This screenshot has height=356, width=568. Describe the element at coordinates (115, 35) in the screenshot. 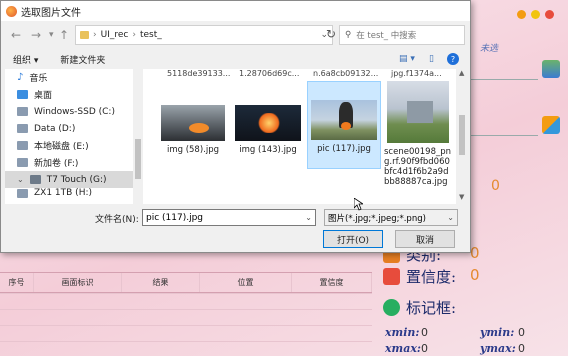

I see `crumb-ui-rec: UI_rec` at that location.